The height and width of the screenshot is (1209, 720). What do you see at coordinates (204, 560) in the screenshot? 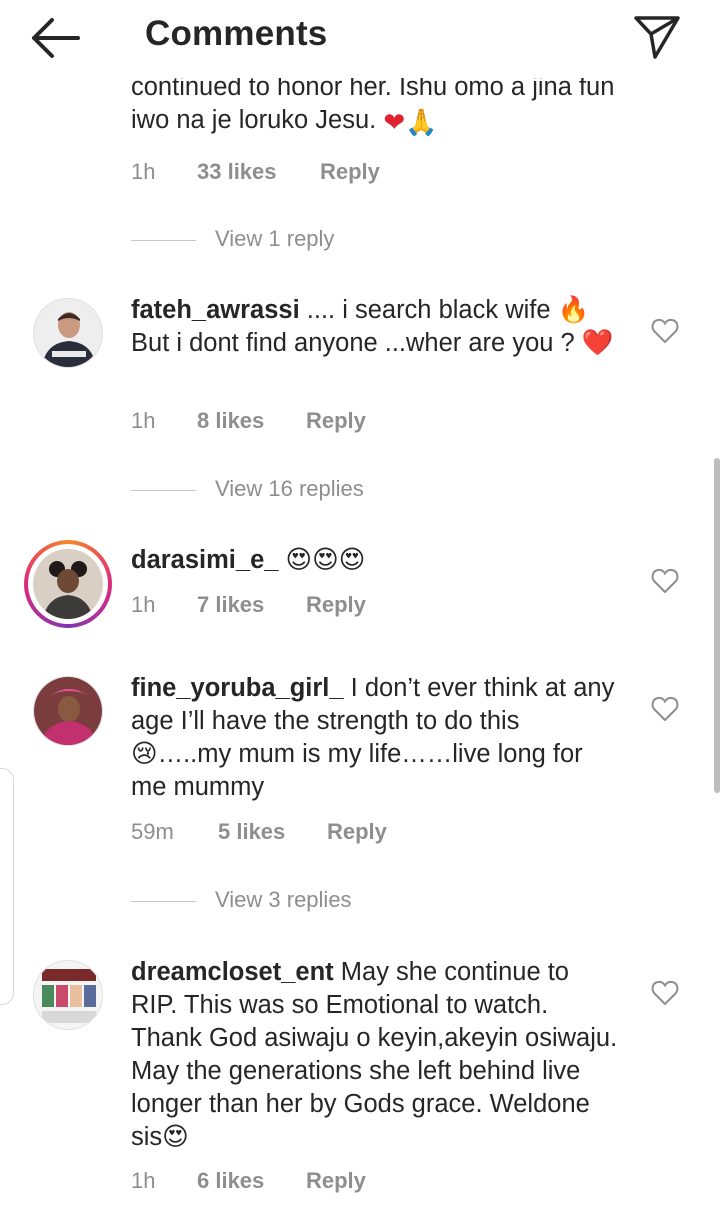
I see `comment-username: darasimi_e_` at bounding box center [204, 560].